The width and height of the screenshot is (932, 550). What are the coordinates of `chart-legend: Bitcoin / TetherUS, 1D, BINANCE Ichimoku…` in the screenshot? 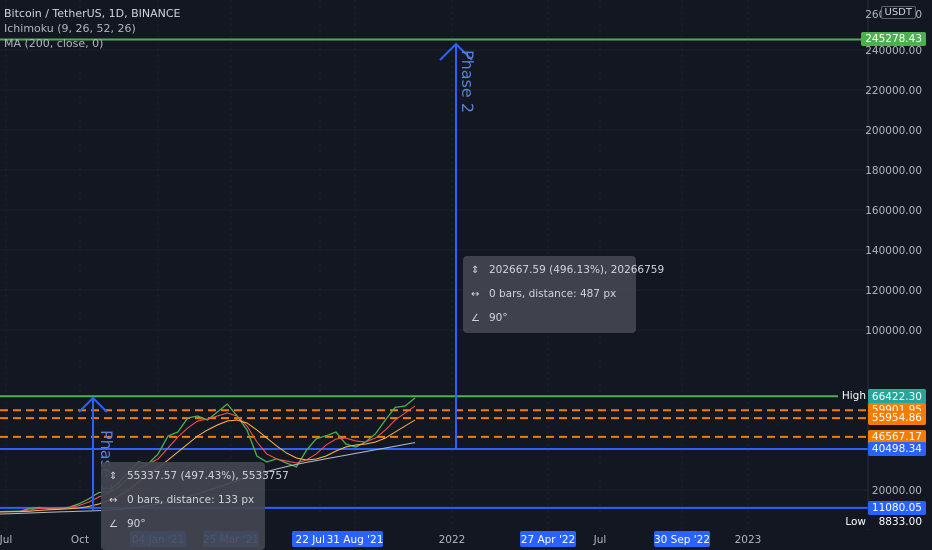 It's located at (92, 28).